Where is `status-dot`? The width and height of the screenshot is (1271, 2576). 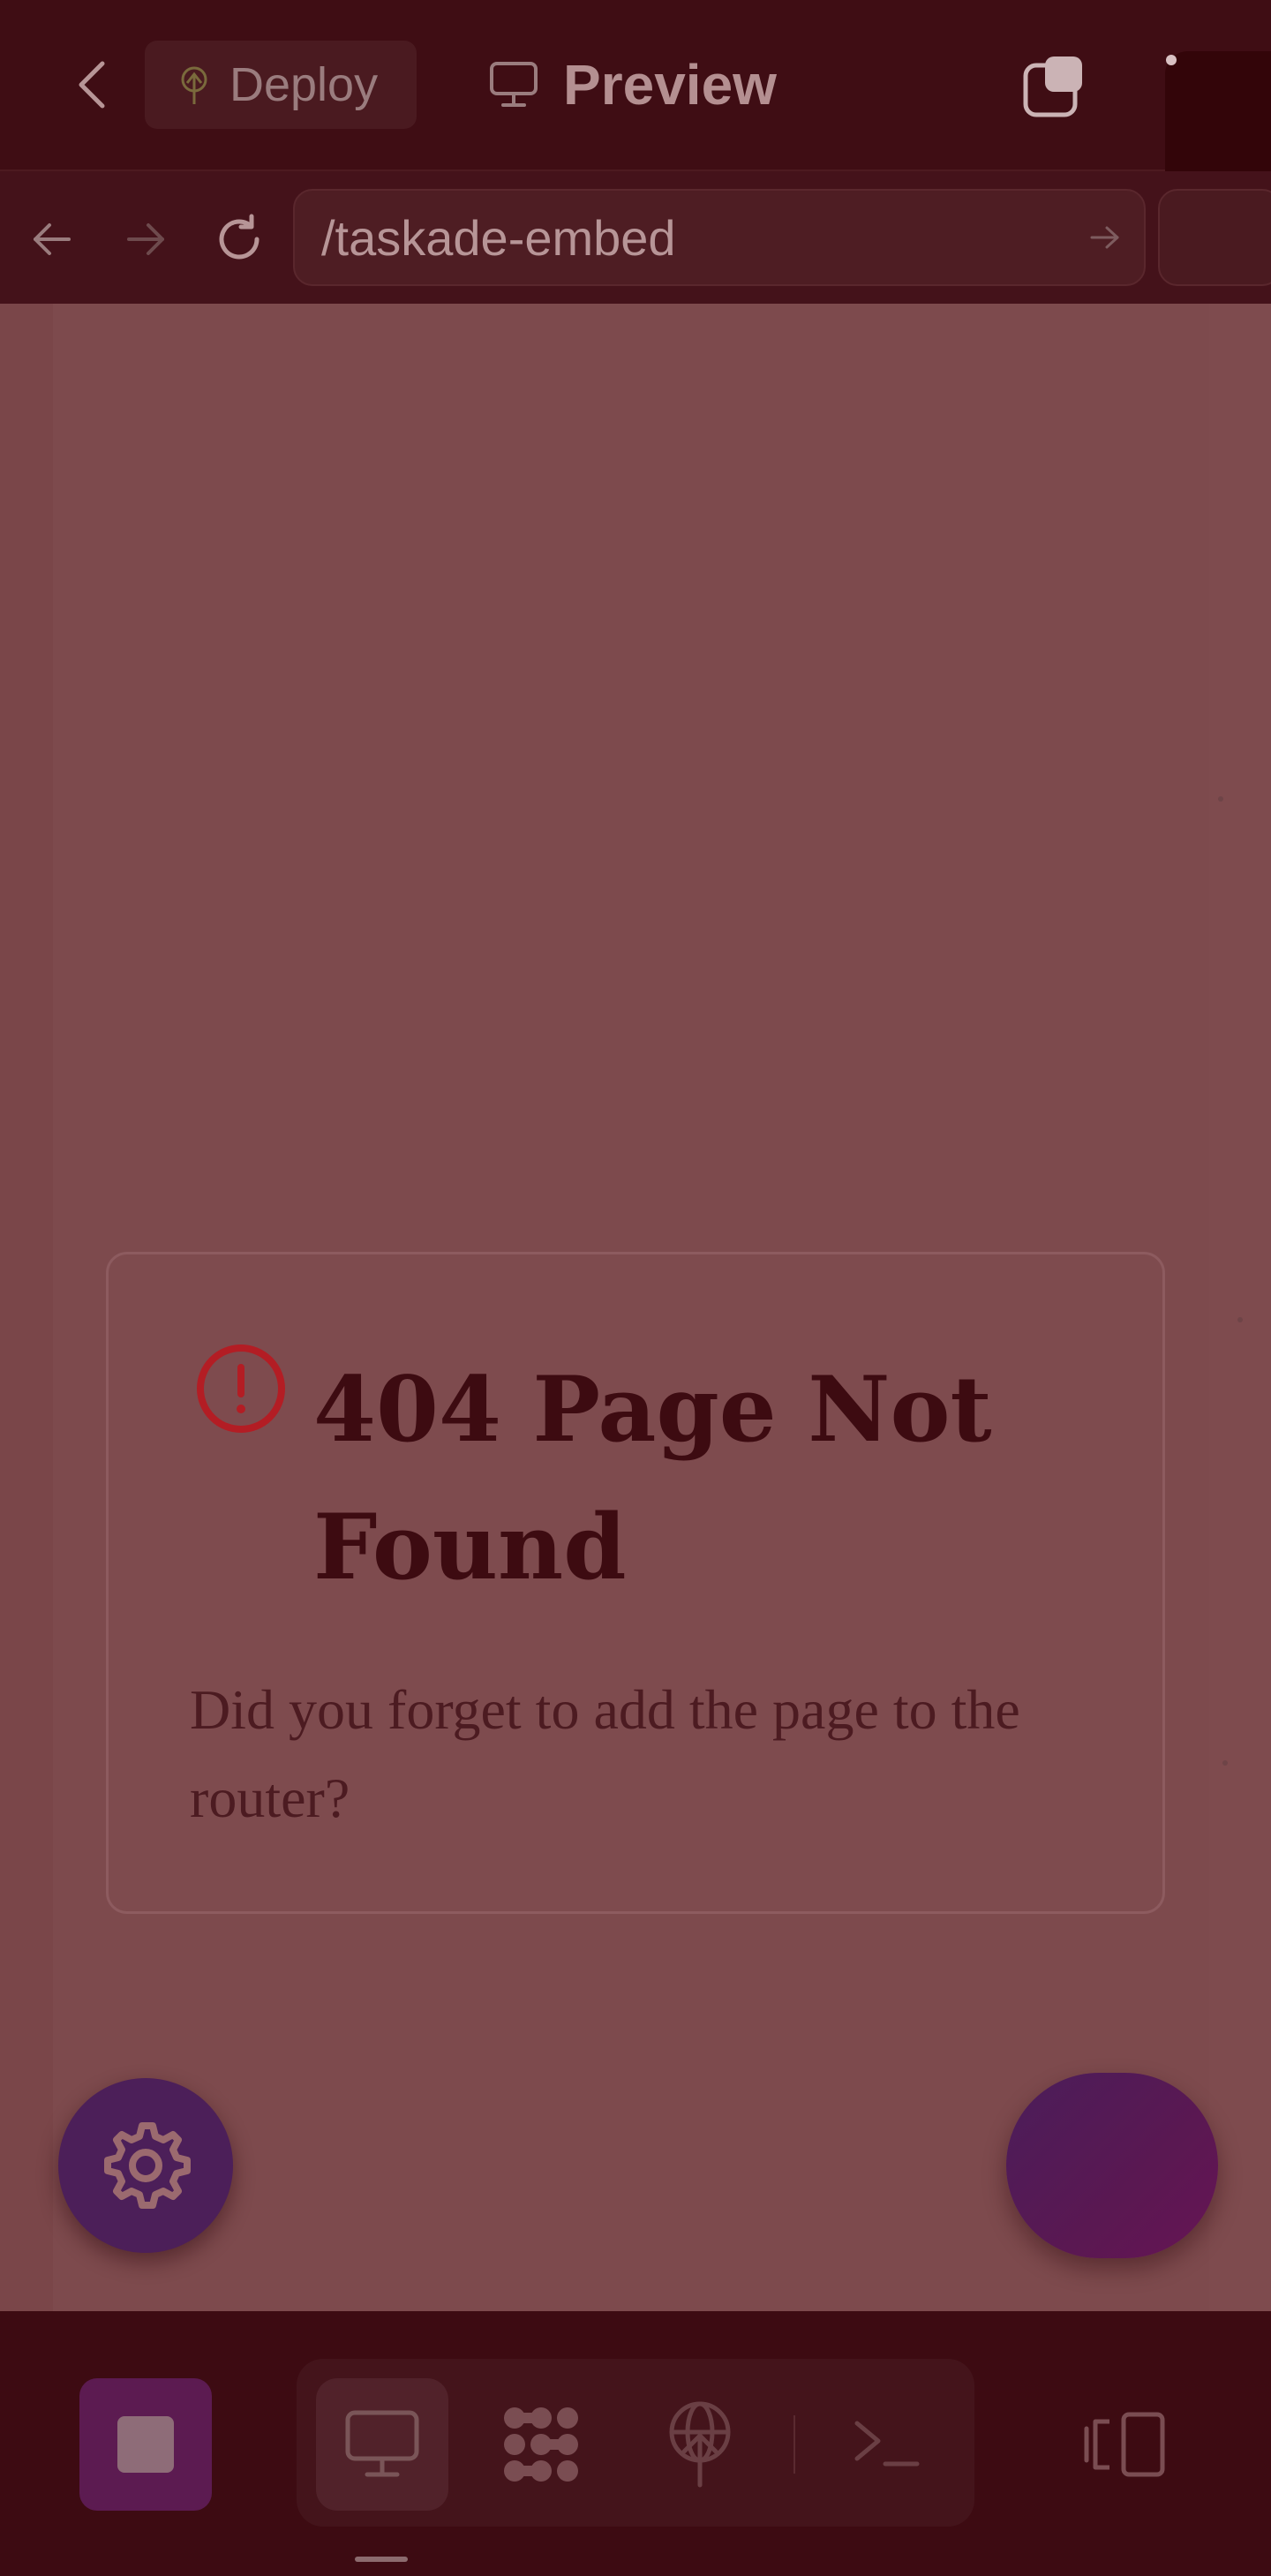
status-dot is located at coordinates (1172, 60).